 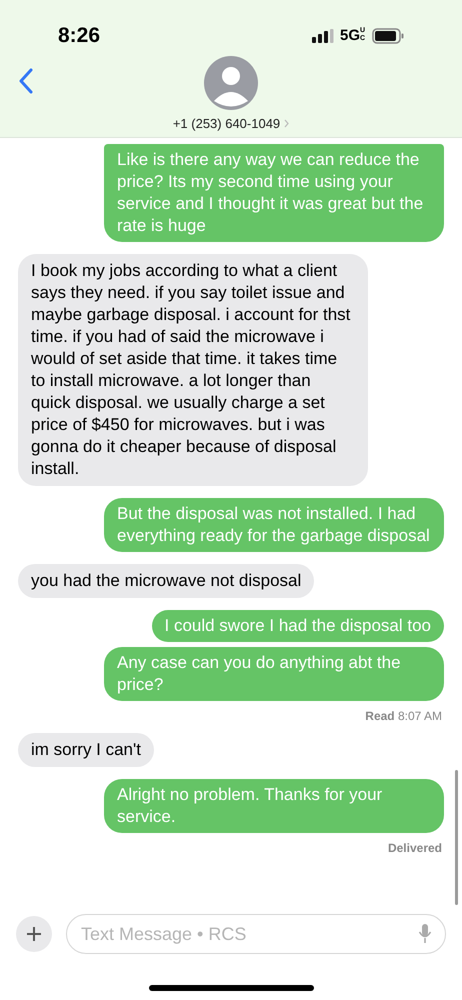 What do you see at coordinates (274, 674) in the screenshot?
I see `sent-message: Any case can you do anything abt the price?` at bounding box center [274, 674].